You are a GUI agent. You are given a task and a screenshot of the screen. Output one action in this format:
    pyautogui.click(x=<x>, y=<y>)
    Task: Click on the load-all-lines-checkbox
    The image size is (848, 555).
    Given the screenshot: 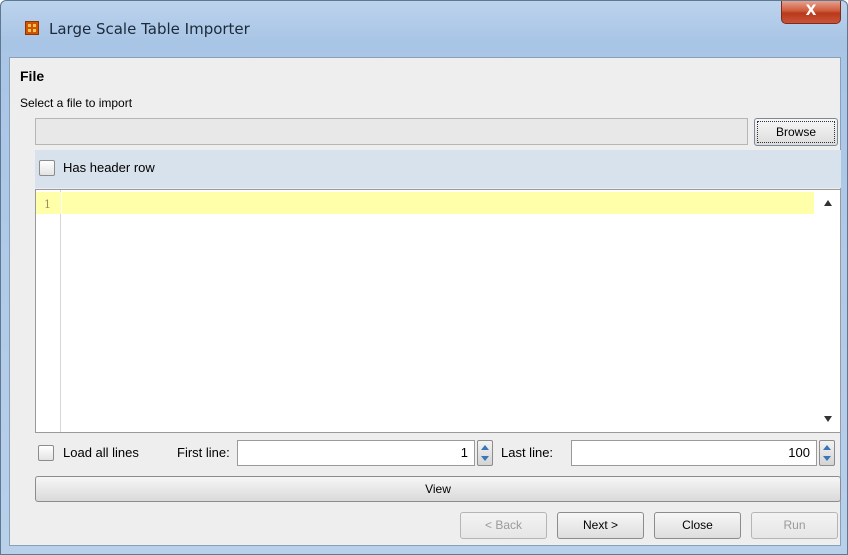 What is the action you would take?
    pyautogui.click(x=46, y=453)
    